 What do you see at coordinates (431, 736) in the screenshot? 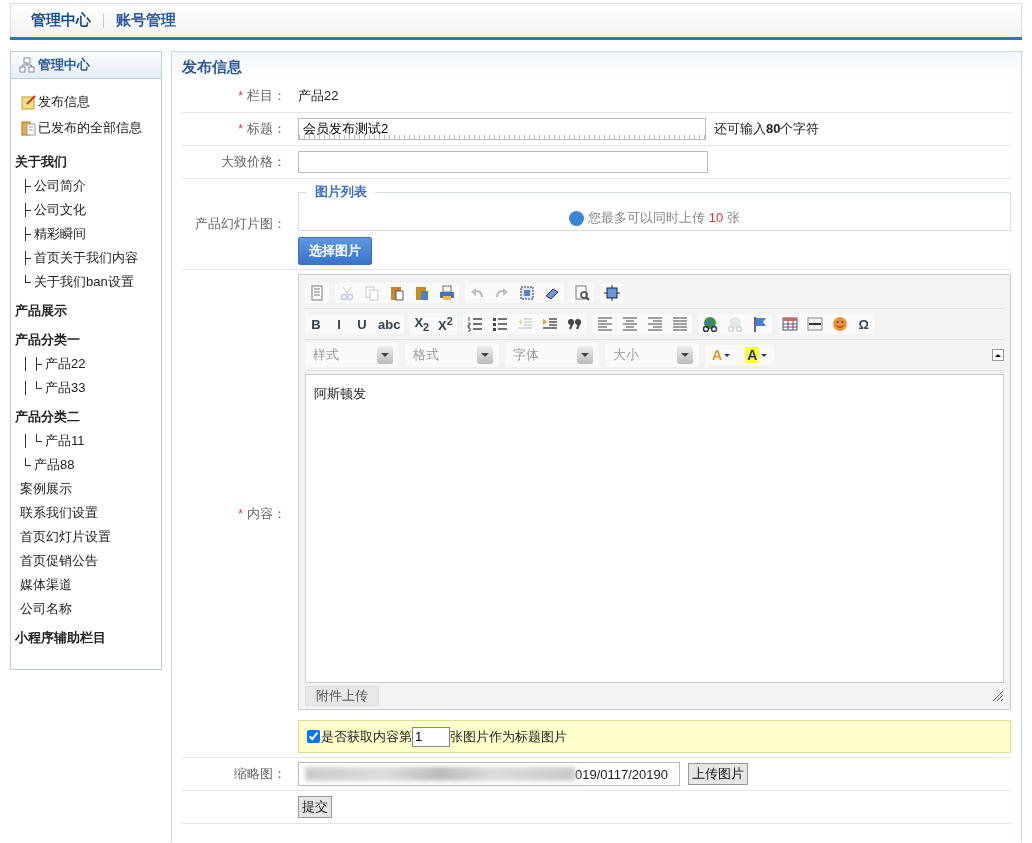
I see `image-number-field: 1` at bounding box center [431, 736].